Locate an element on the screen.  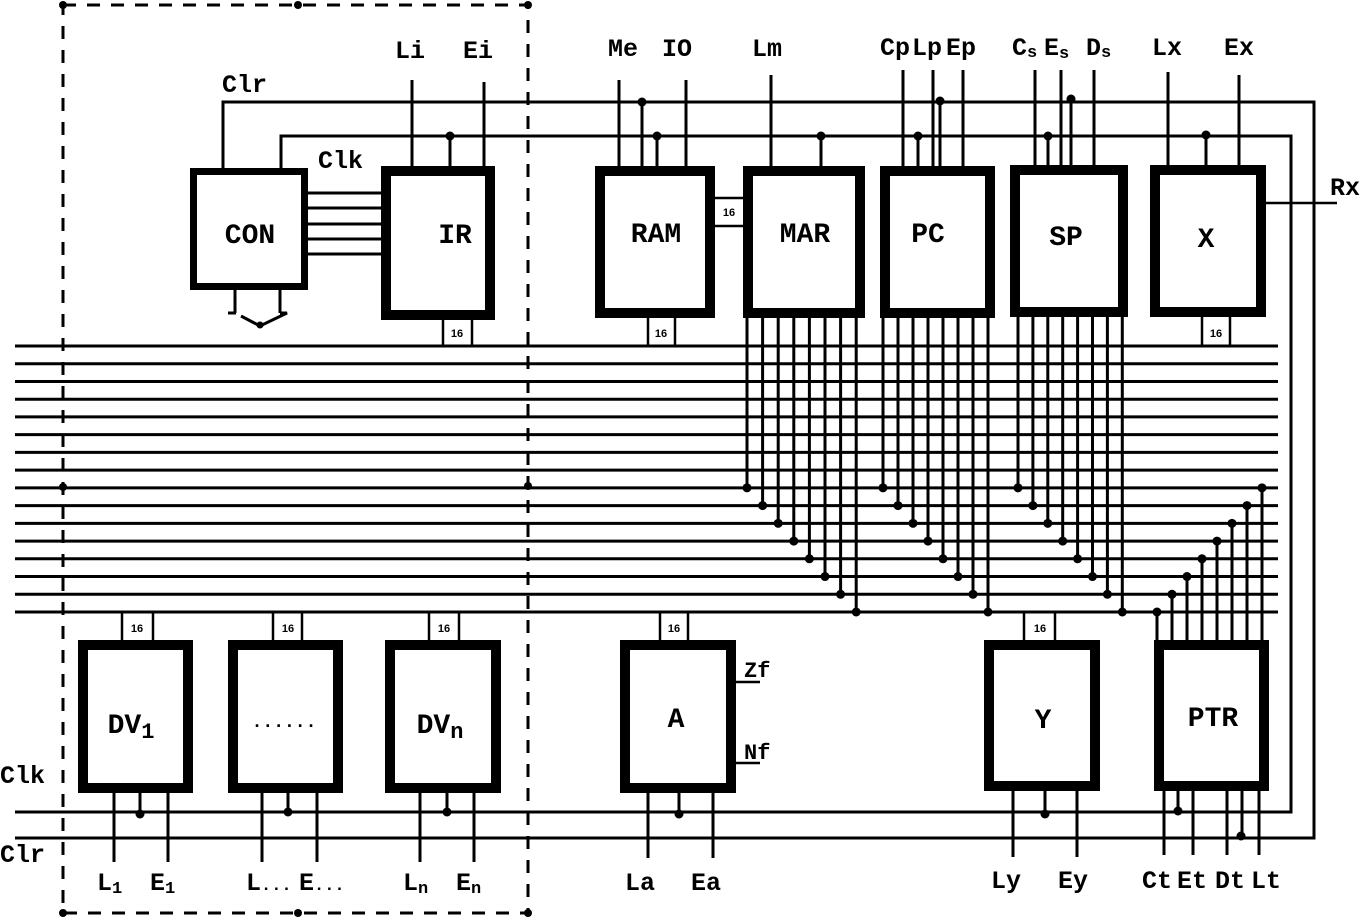
x-label: X is located at coordinates (1206, 240).